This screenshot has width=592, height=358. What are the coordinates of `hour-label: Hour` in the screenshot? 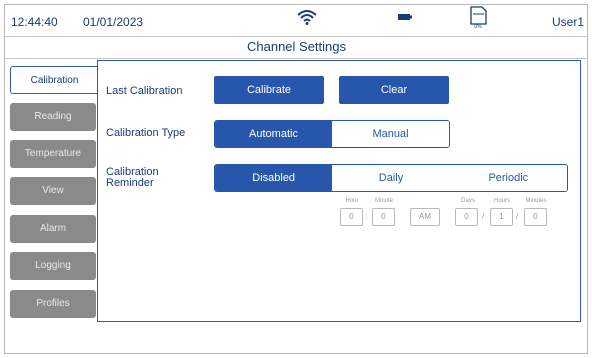 It's located at (352, 201).